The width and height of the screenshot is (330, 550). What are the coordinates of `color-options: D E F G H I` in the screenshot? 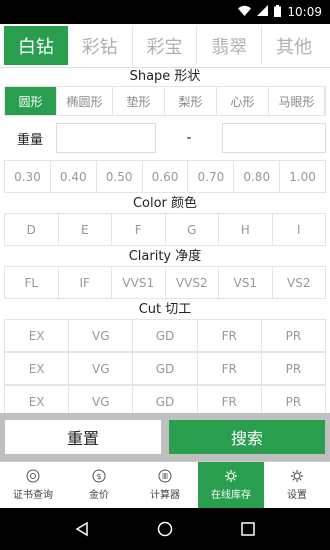 It's located at (165, 229).